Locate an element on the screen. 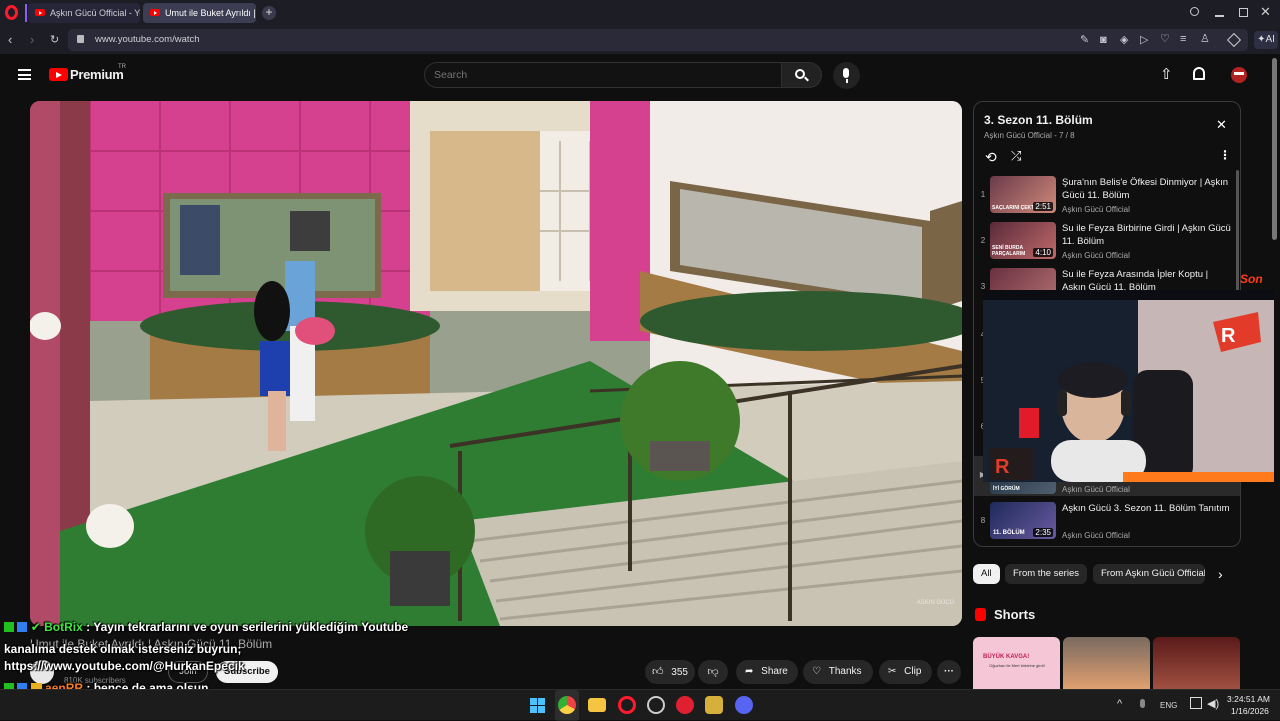  logo-region: TR is located at coordinates (122, 67).